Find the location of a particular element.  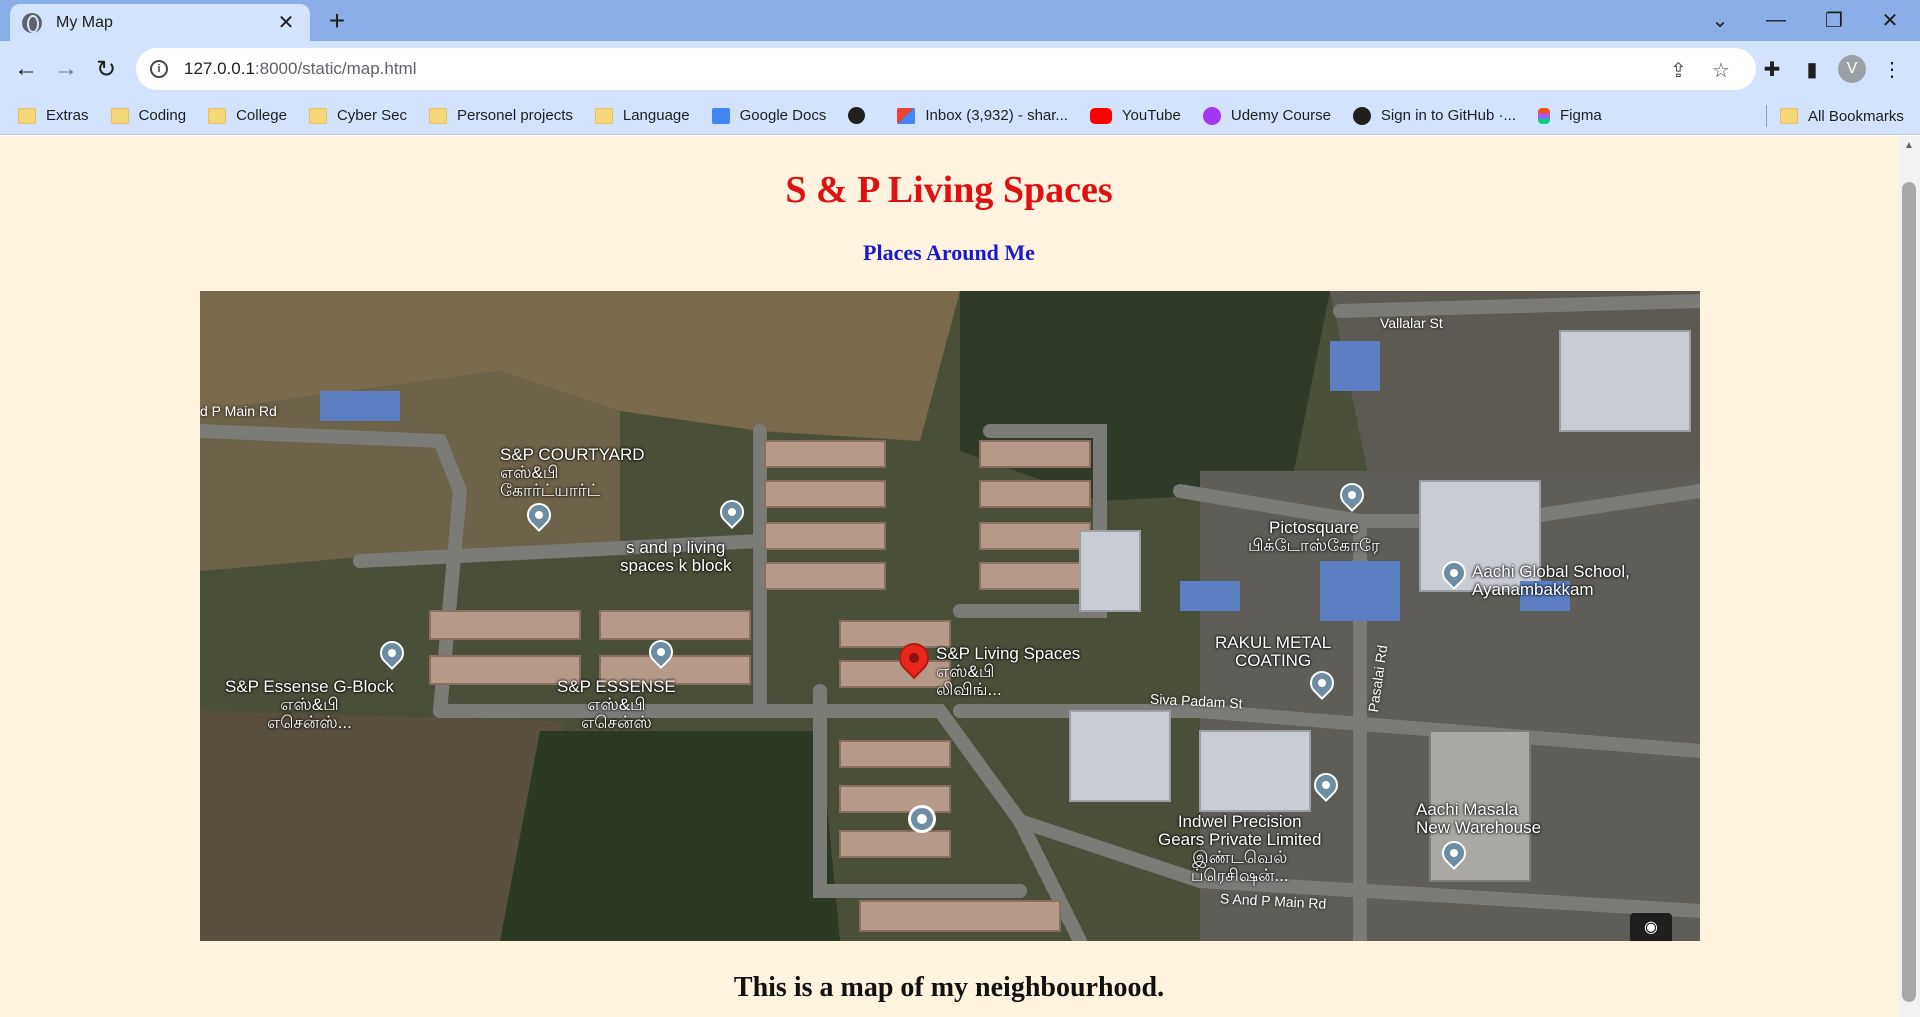

url-host: 127.0.0.1 is located at coordinates (219, 68).